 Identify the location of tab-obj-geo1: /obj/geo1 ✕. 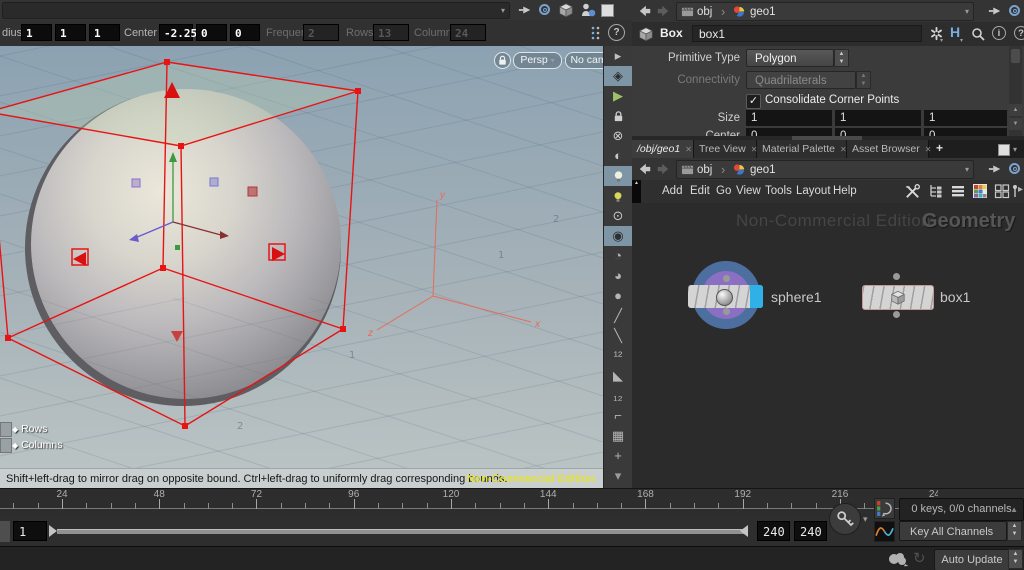
(663, 149).